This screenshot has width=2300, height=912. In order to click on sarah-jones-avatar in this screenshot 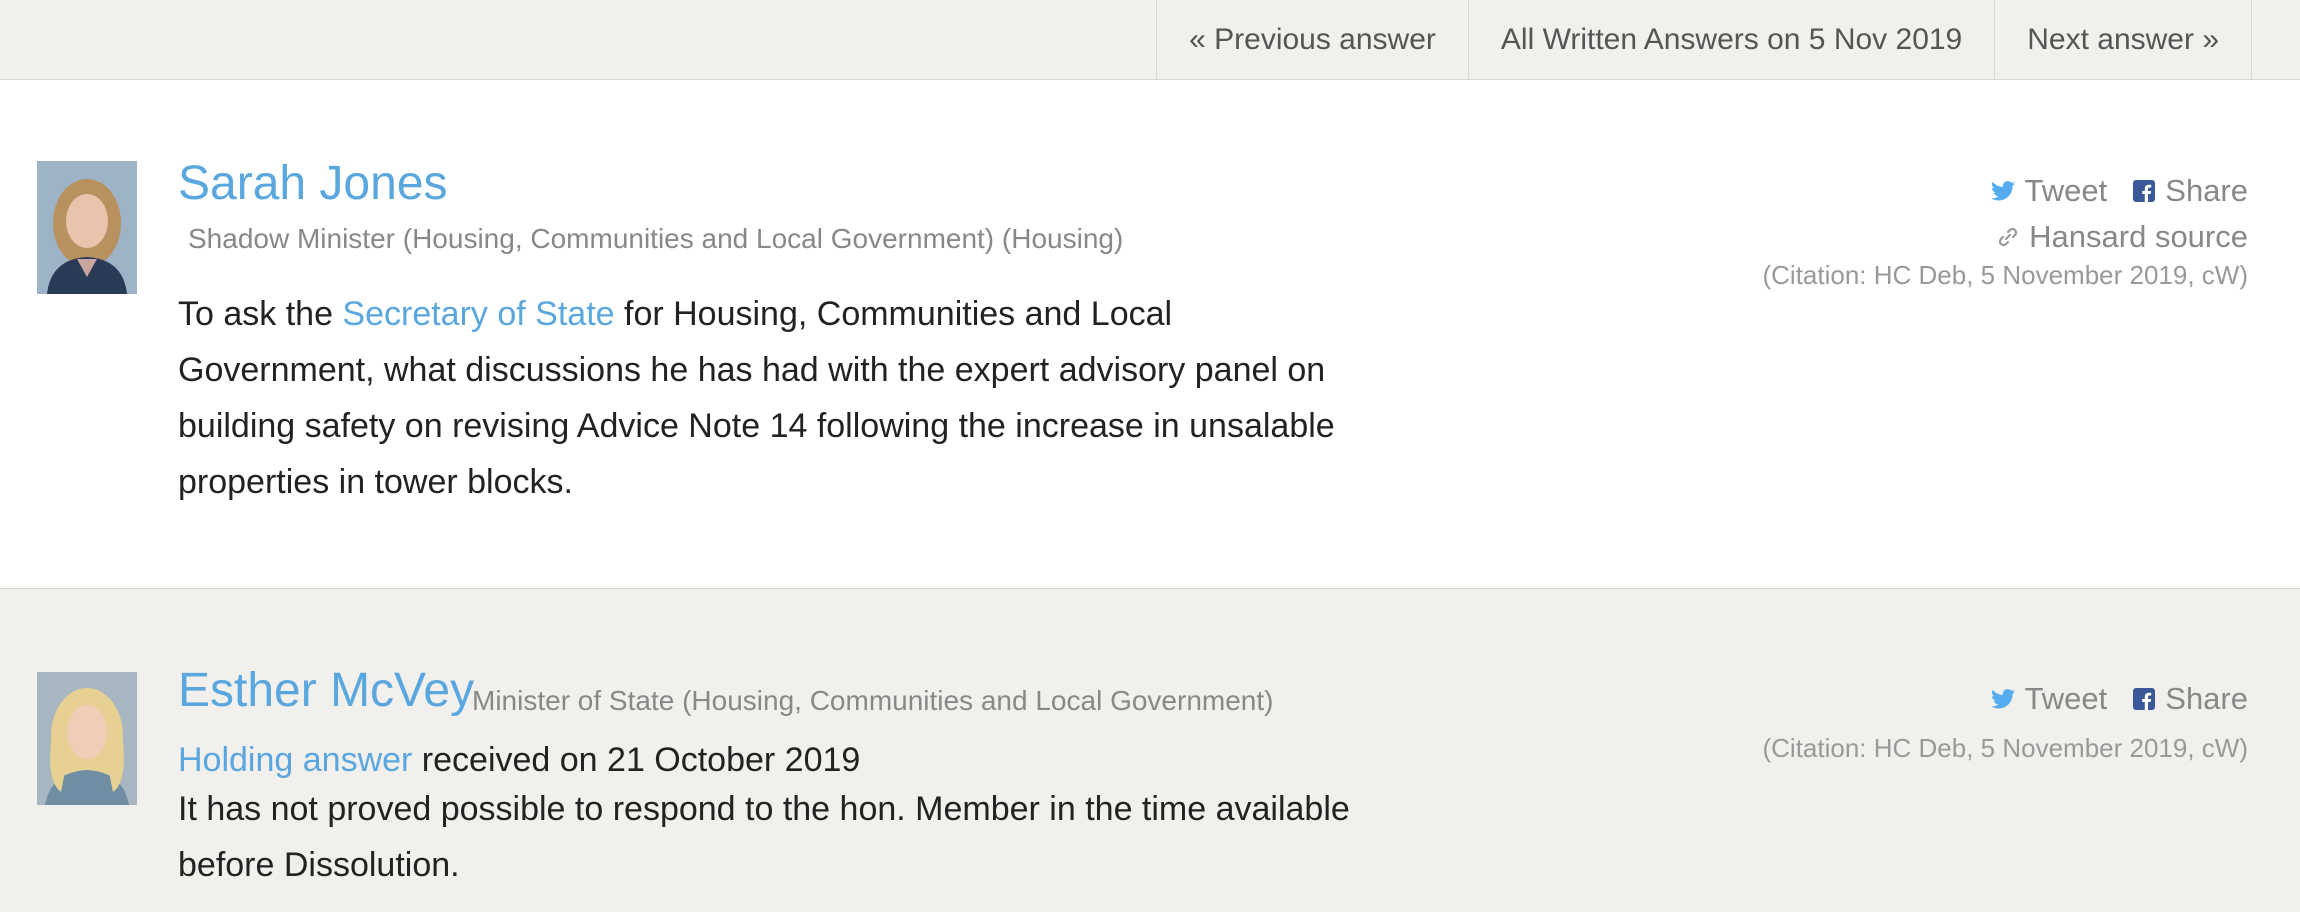, I will do `click(87, 227)`.